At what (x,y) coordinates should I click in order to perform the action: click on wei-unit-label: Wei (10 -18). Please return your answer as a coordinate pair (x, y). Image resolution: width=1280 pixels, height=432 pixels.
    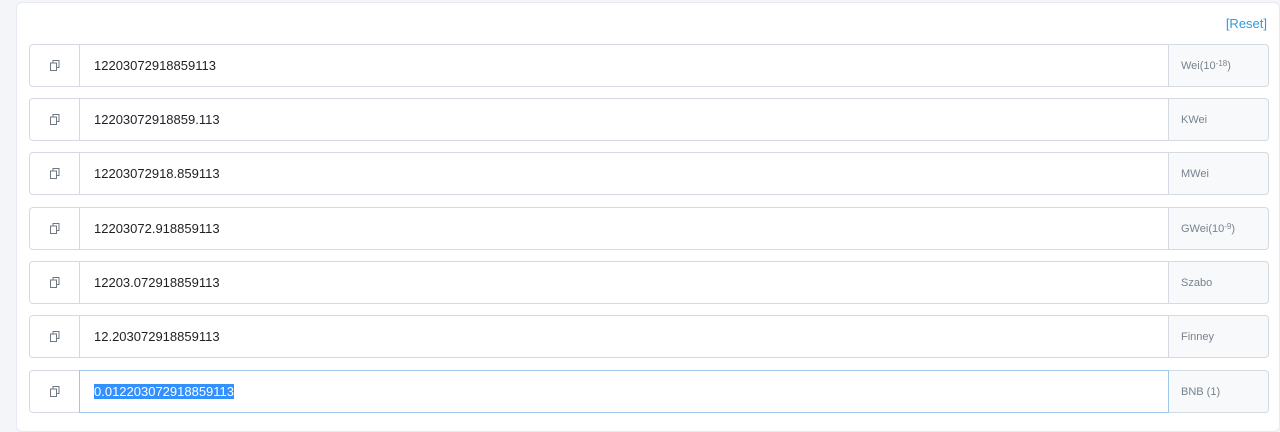
    Looking at the image, I should click on (1219, 65).